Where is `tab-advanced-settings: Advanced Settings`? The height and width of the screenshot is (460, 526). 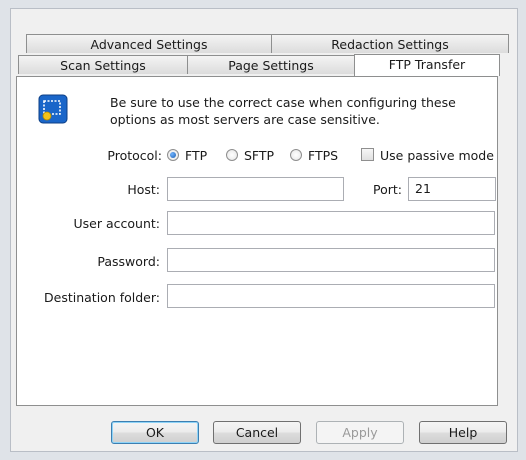 tab-advanced-settings: Advanced Settings is located at coordinates (149, 43).